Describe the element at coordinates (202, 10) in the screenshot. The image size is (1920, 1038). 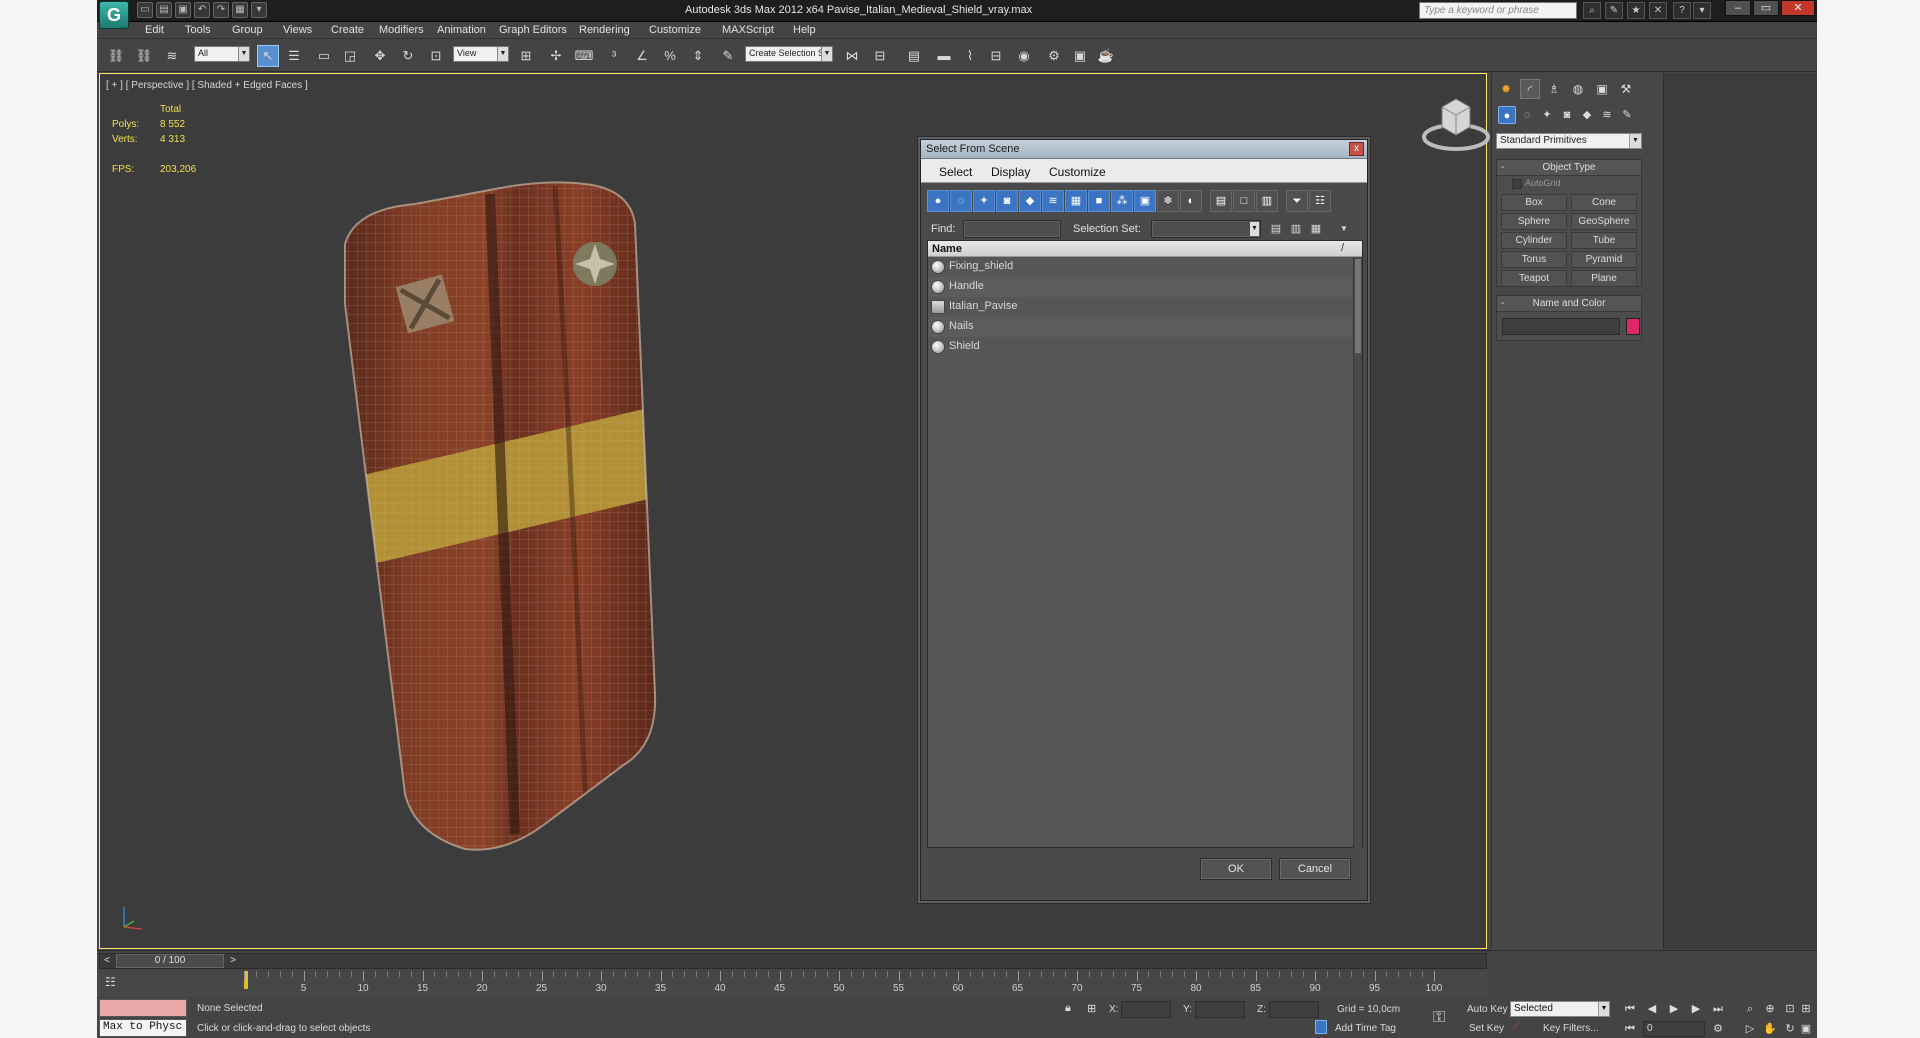
I see `undo-icon: ↶` at that location.